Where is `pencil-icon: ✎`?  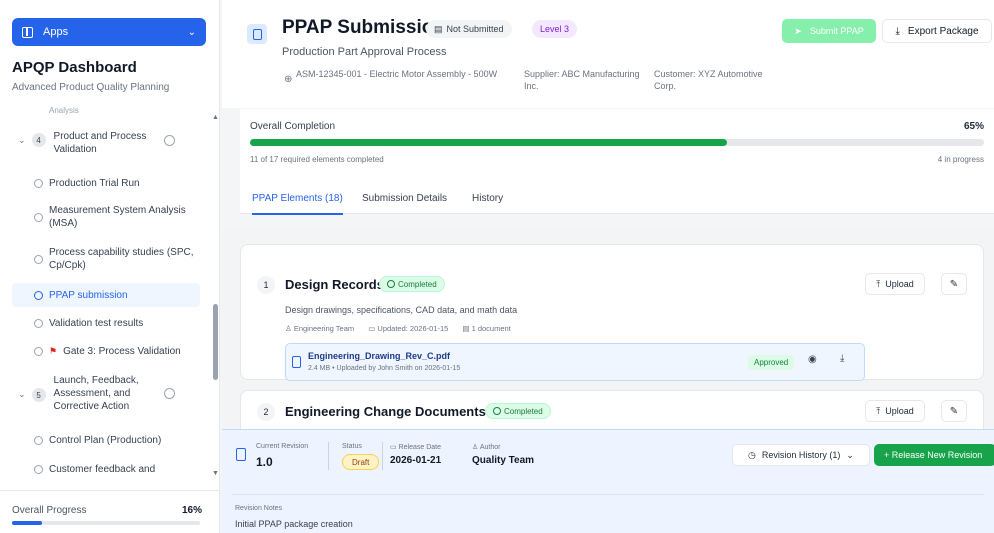
pencil-icon: ✎ is located at coordinates (954, 411).